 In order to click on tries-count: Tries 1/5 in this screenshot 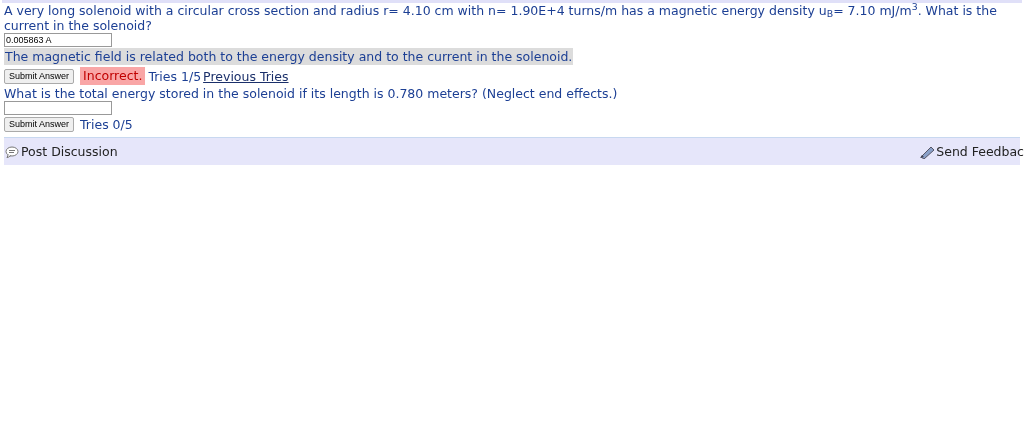, I will do `click(175, 76)`.